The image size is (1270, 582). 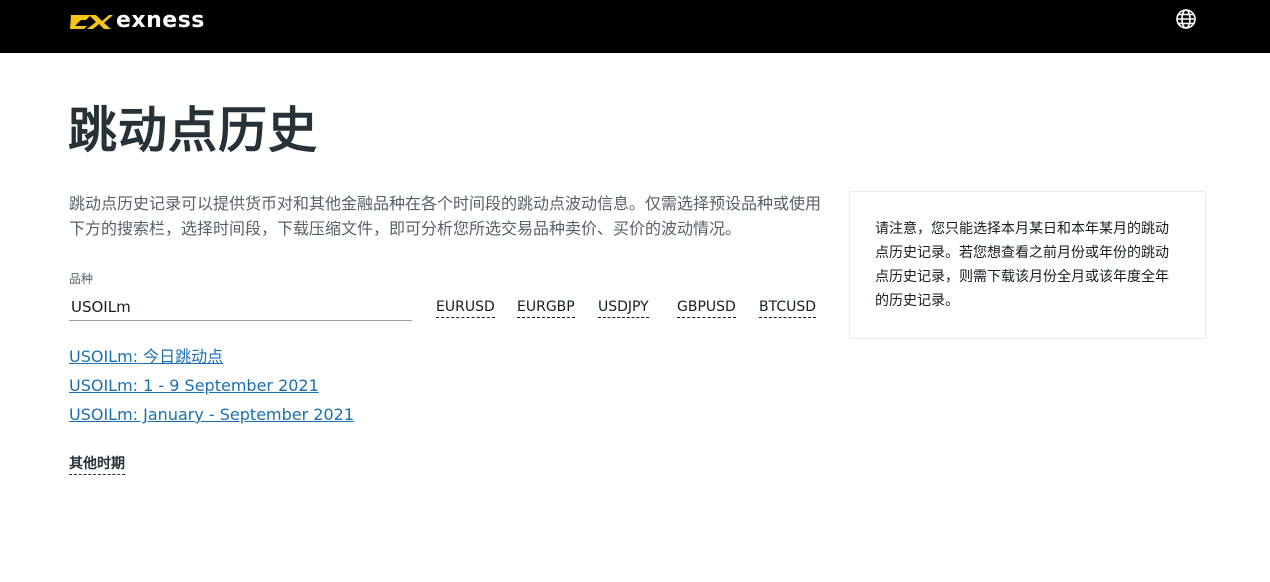 I want to click on quick-symbol-usdjpy: USDJPY, so click(x=623, y=307).